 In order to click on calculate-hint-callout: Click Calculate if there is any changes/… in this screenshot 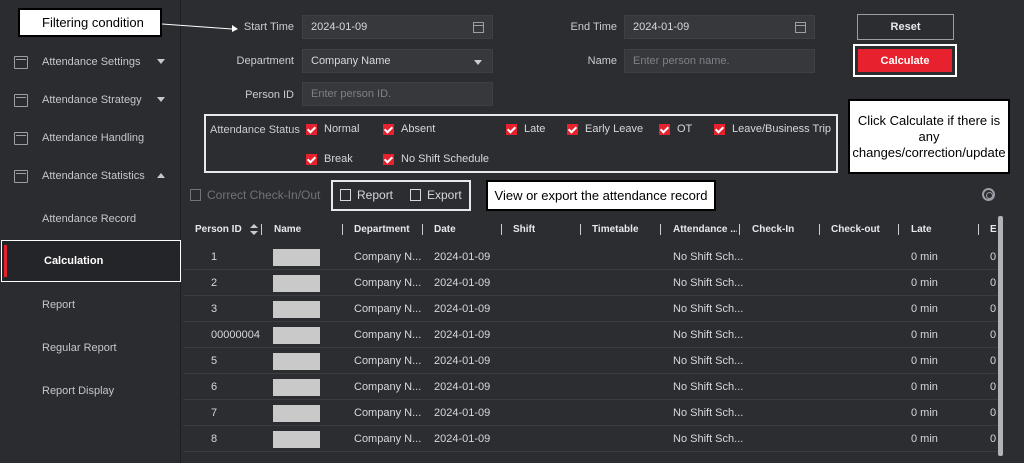, I will do `click(929, 136)`.